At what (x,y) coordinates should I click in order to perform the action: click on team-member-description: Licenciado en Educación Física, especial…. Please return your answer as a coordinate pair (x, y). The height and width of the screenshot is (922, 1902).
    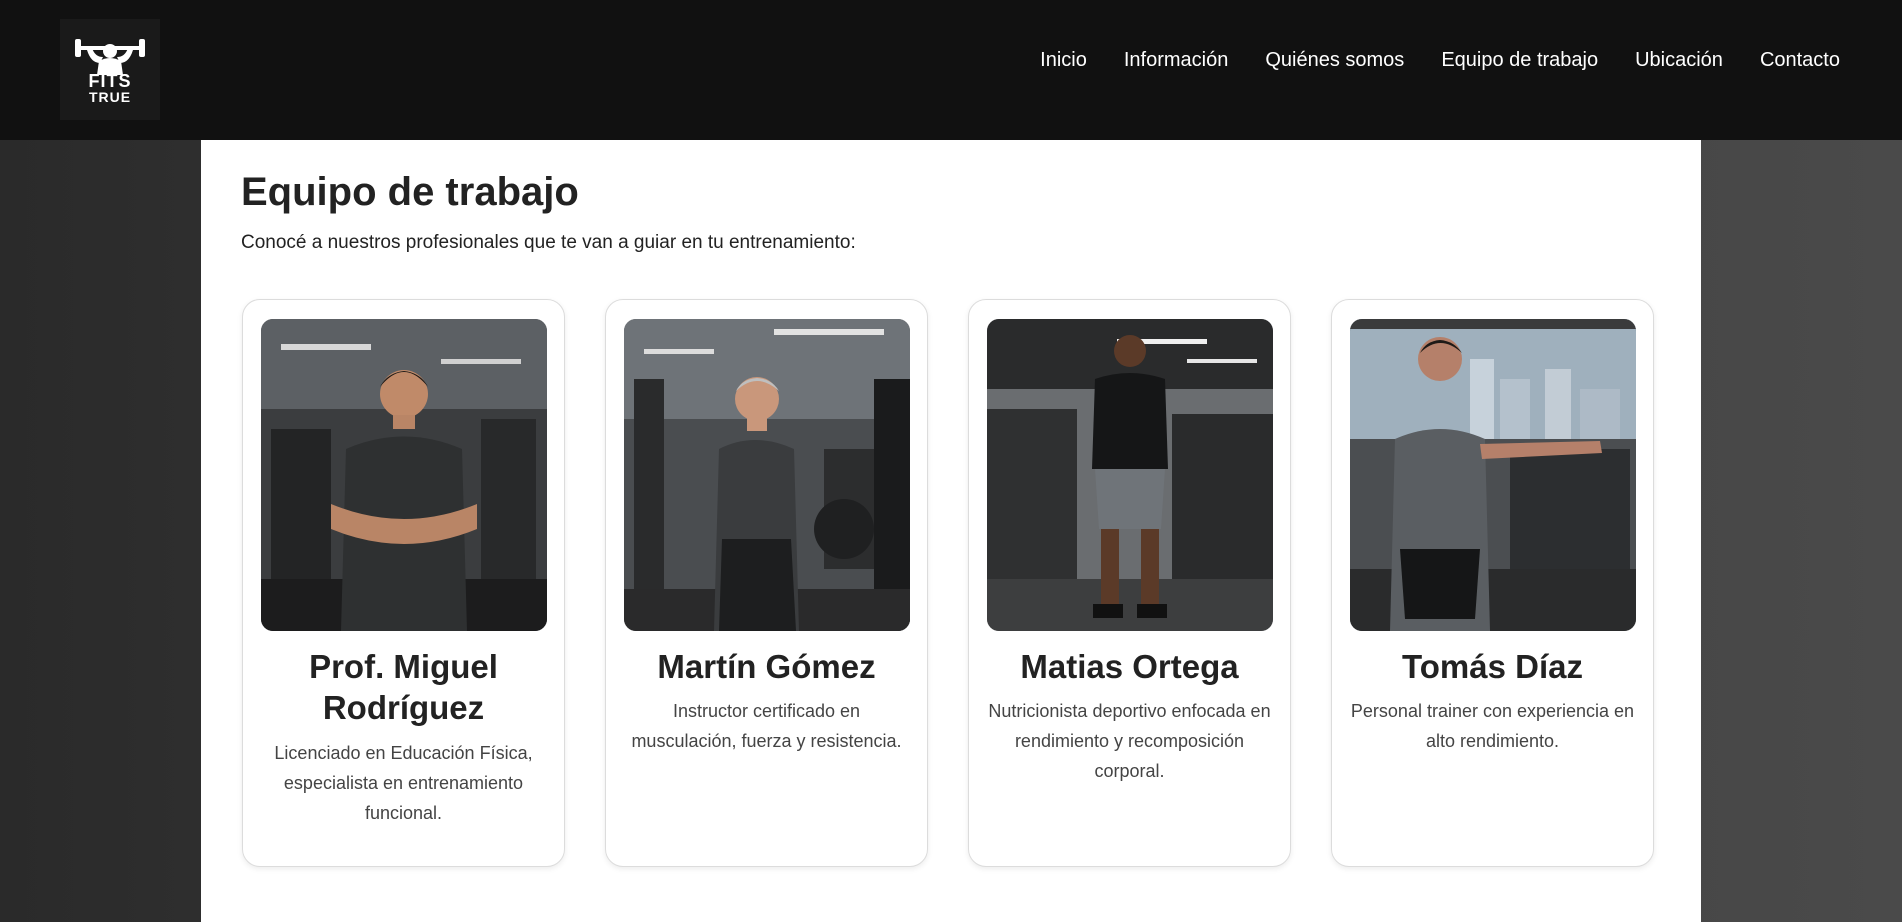
    Looking at the image, I should click on (403, 783).